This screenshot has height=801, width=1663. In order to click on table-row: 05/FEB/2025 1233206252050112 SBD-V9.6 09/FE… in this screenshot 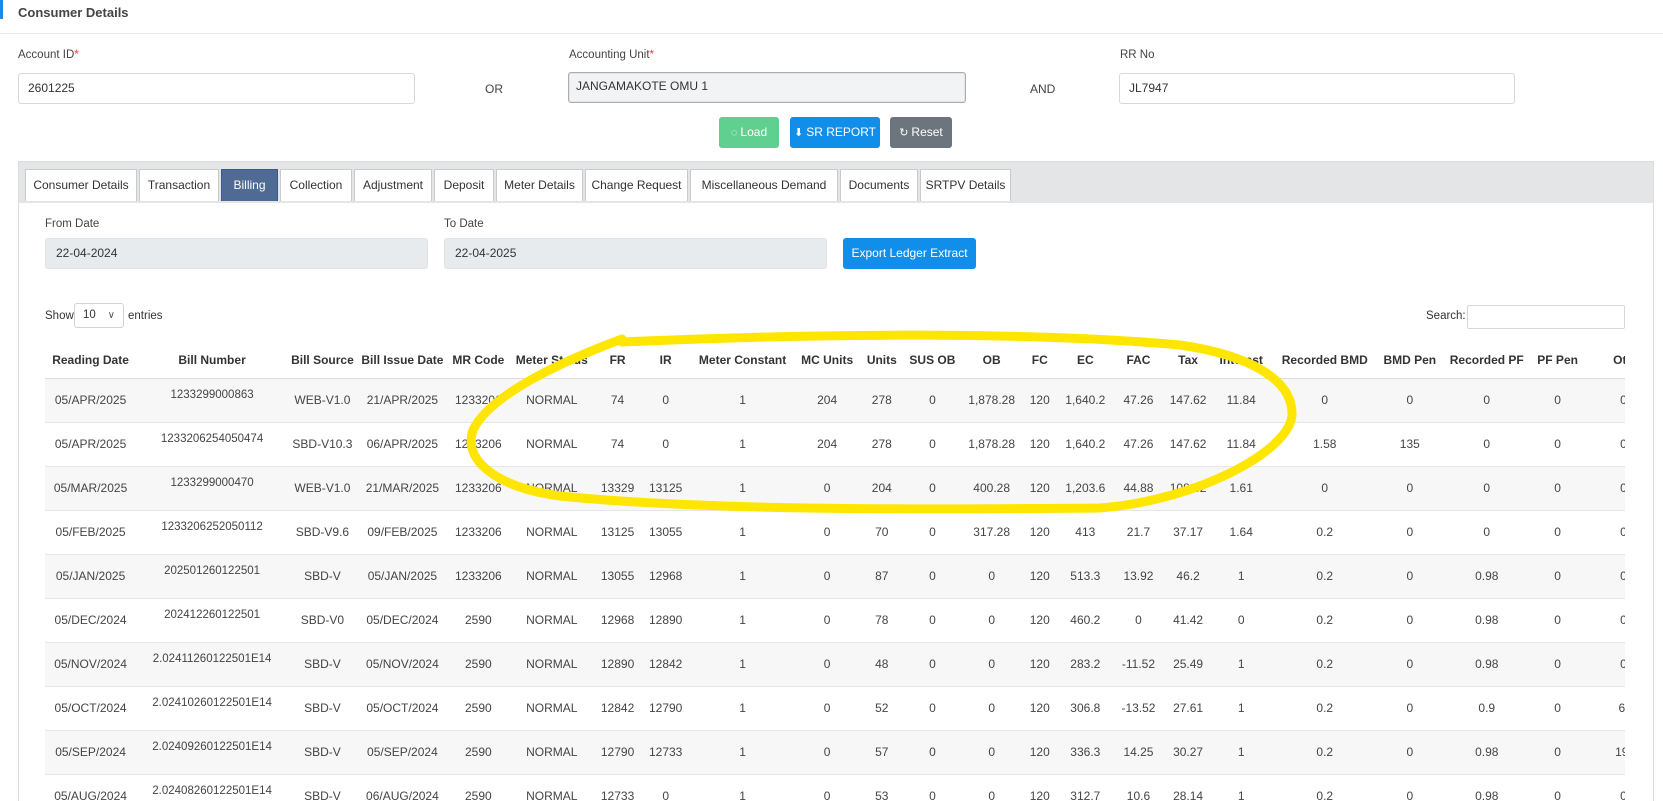, I will do `click(835, 532)`.